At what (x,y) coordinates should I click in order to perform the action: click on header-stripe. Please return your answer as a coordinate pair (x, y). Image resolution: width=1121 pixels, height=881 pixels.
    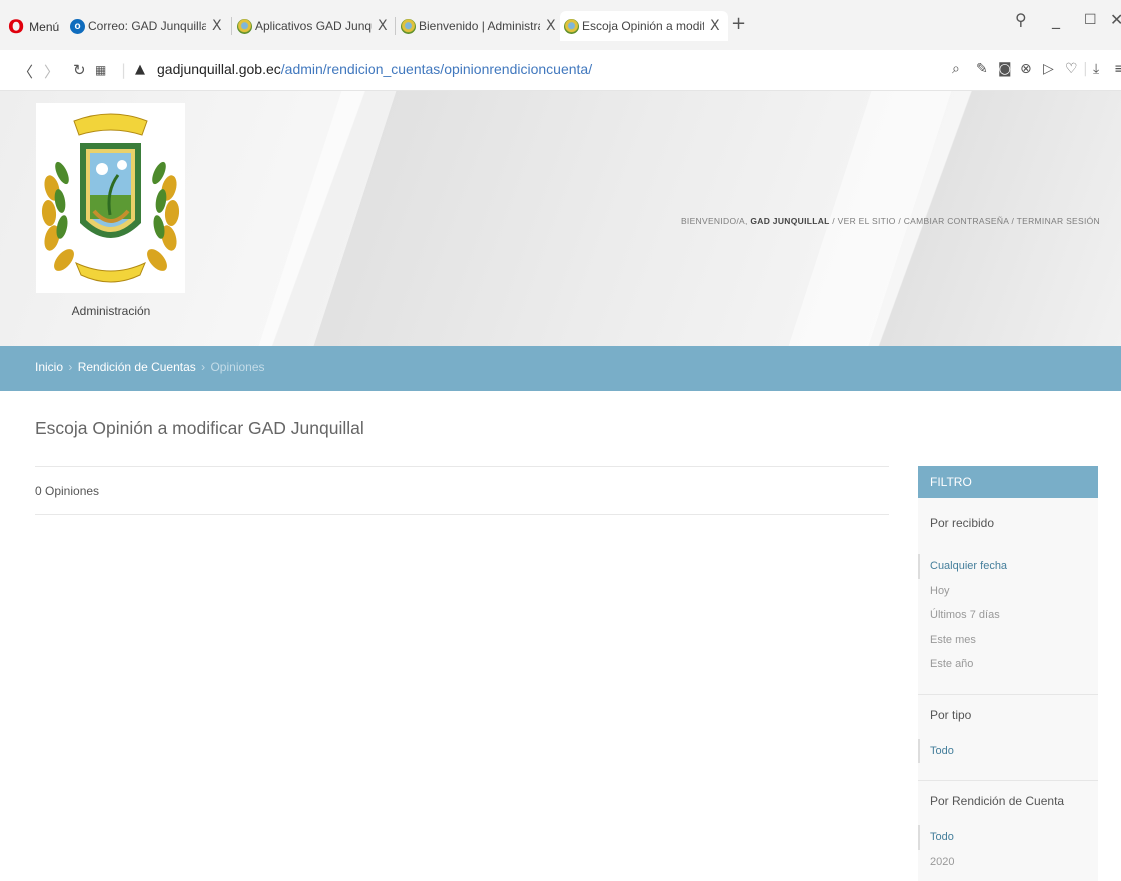
    Looking at the image, I should click on (327, 218).